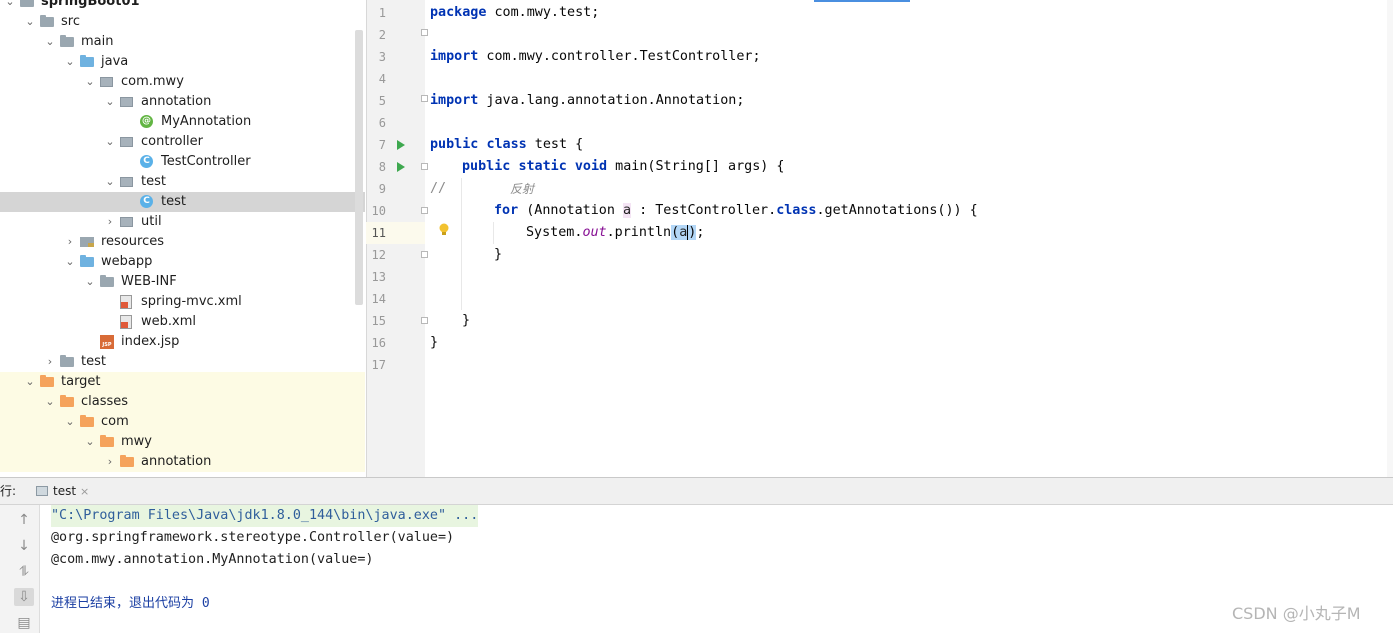  What do you see at coordinates (90, 4) in the screenshot?
I see `tree-item-label: springBoot01` at bounding box center [90, 4].